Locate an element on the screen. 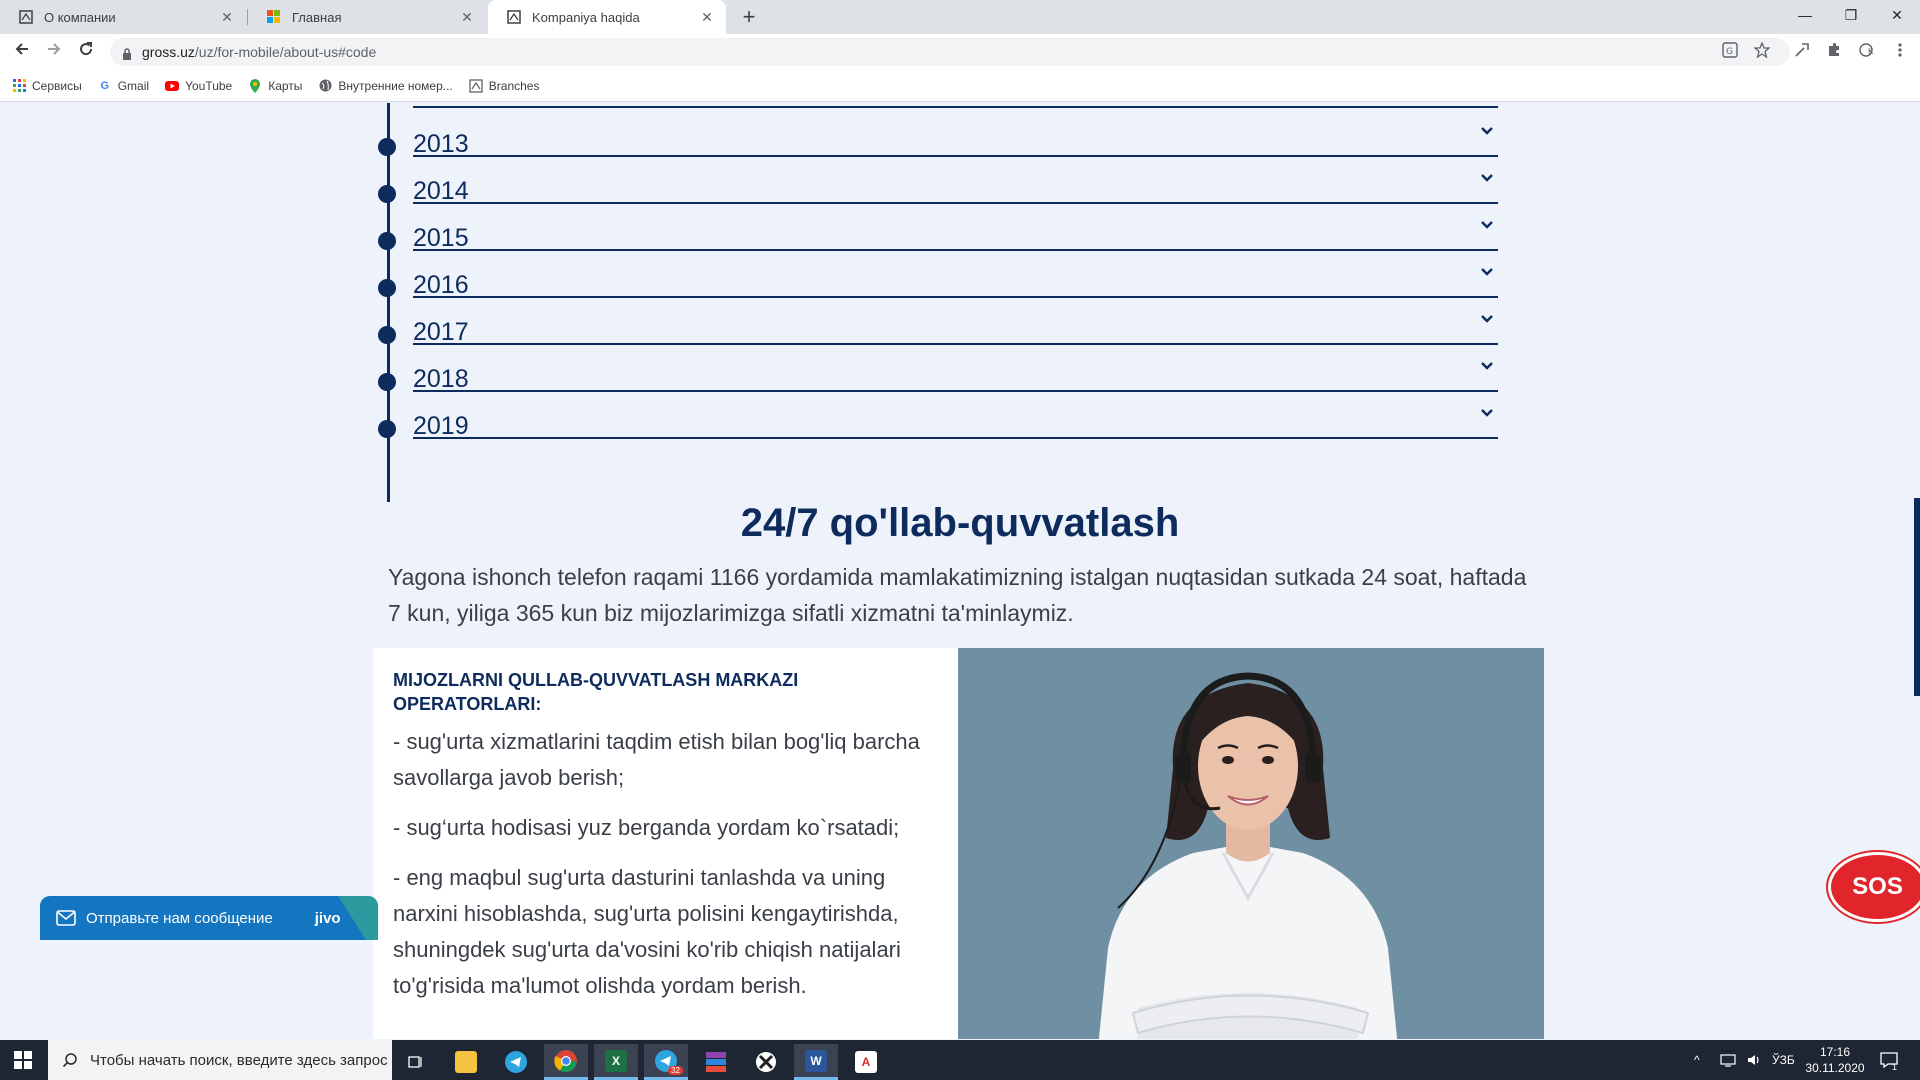 The image size is (1920, 1080). language-indicator: ЎЗБ is located at coordinates (1783, 1060).